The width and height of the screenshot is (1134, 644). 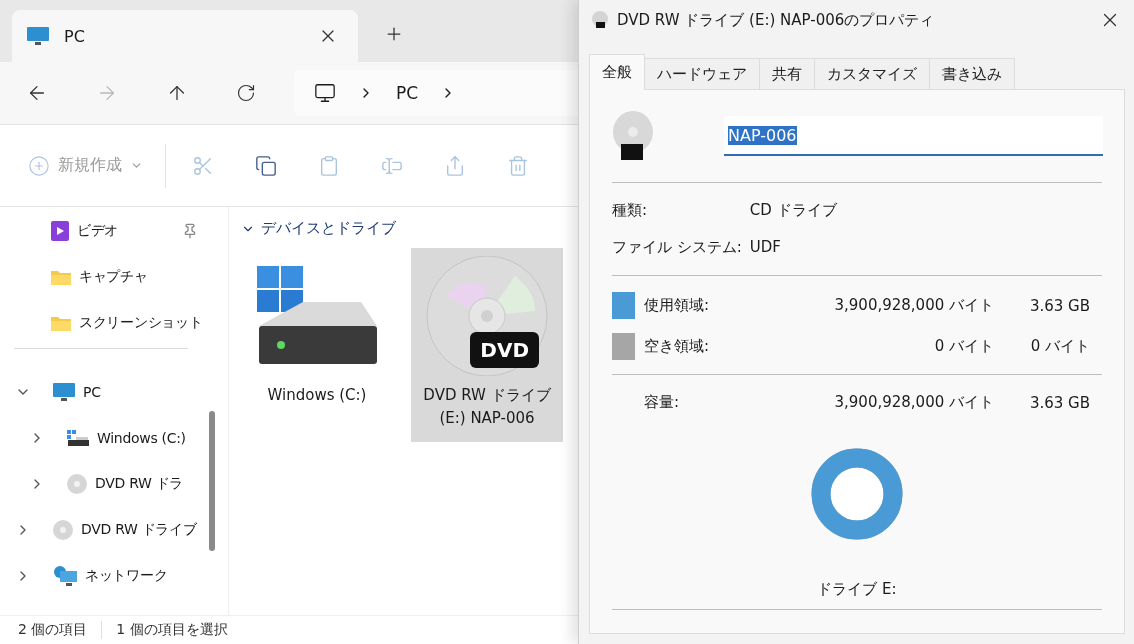 I want to click on property-label: 種類:, so click(x=630, y=210).